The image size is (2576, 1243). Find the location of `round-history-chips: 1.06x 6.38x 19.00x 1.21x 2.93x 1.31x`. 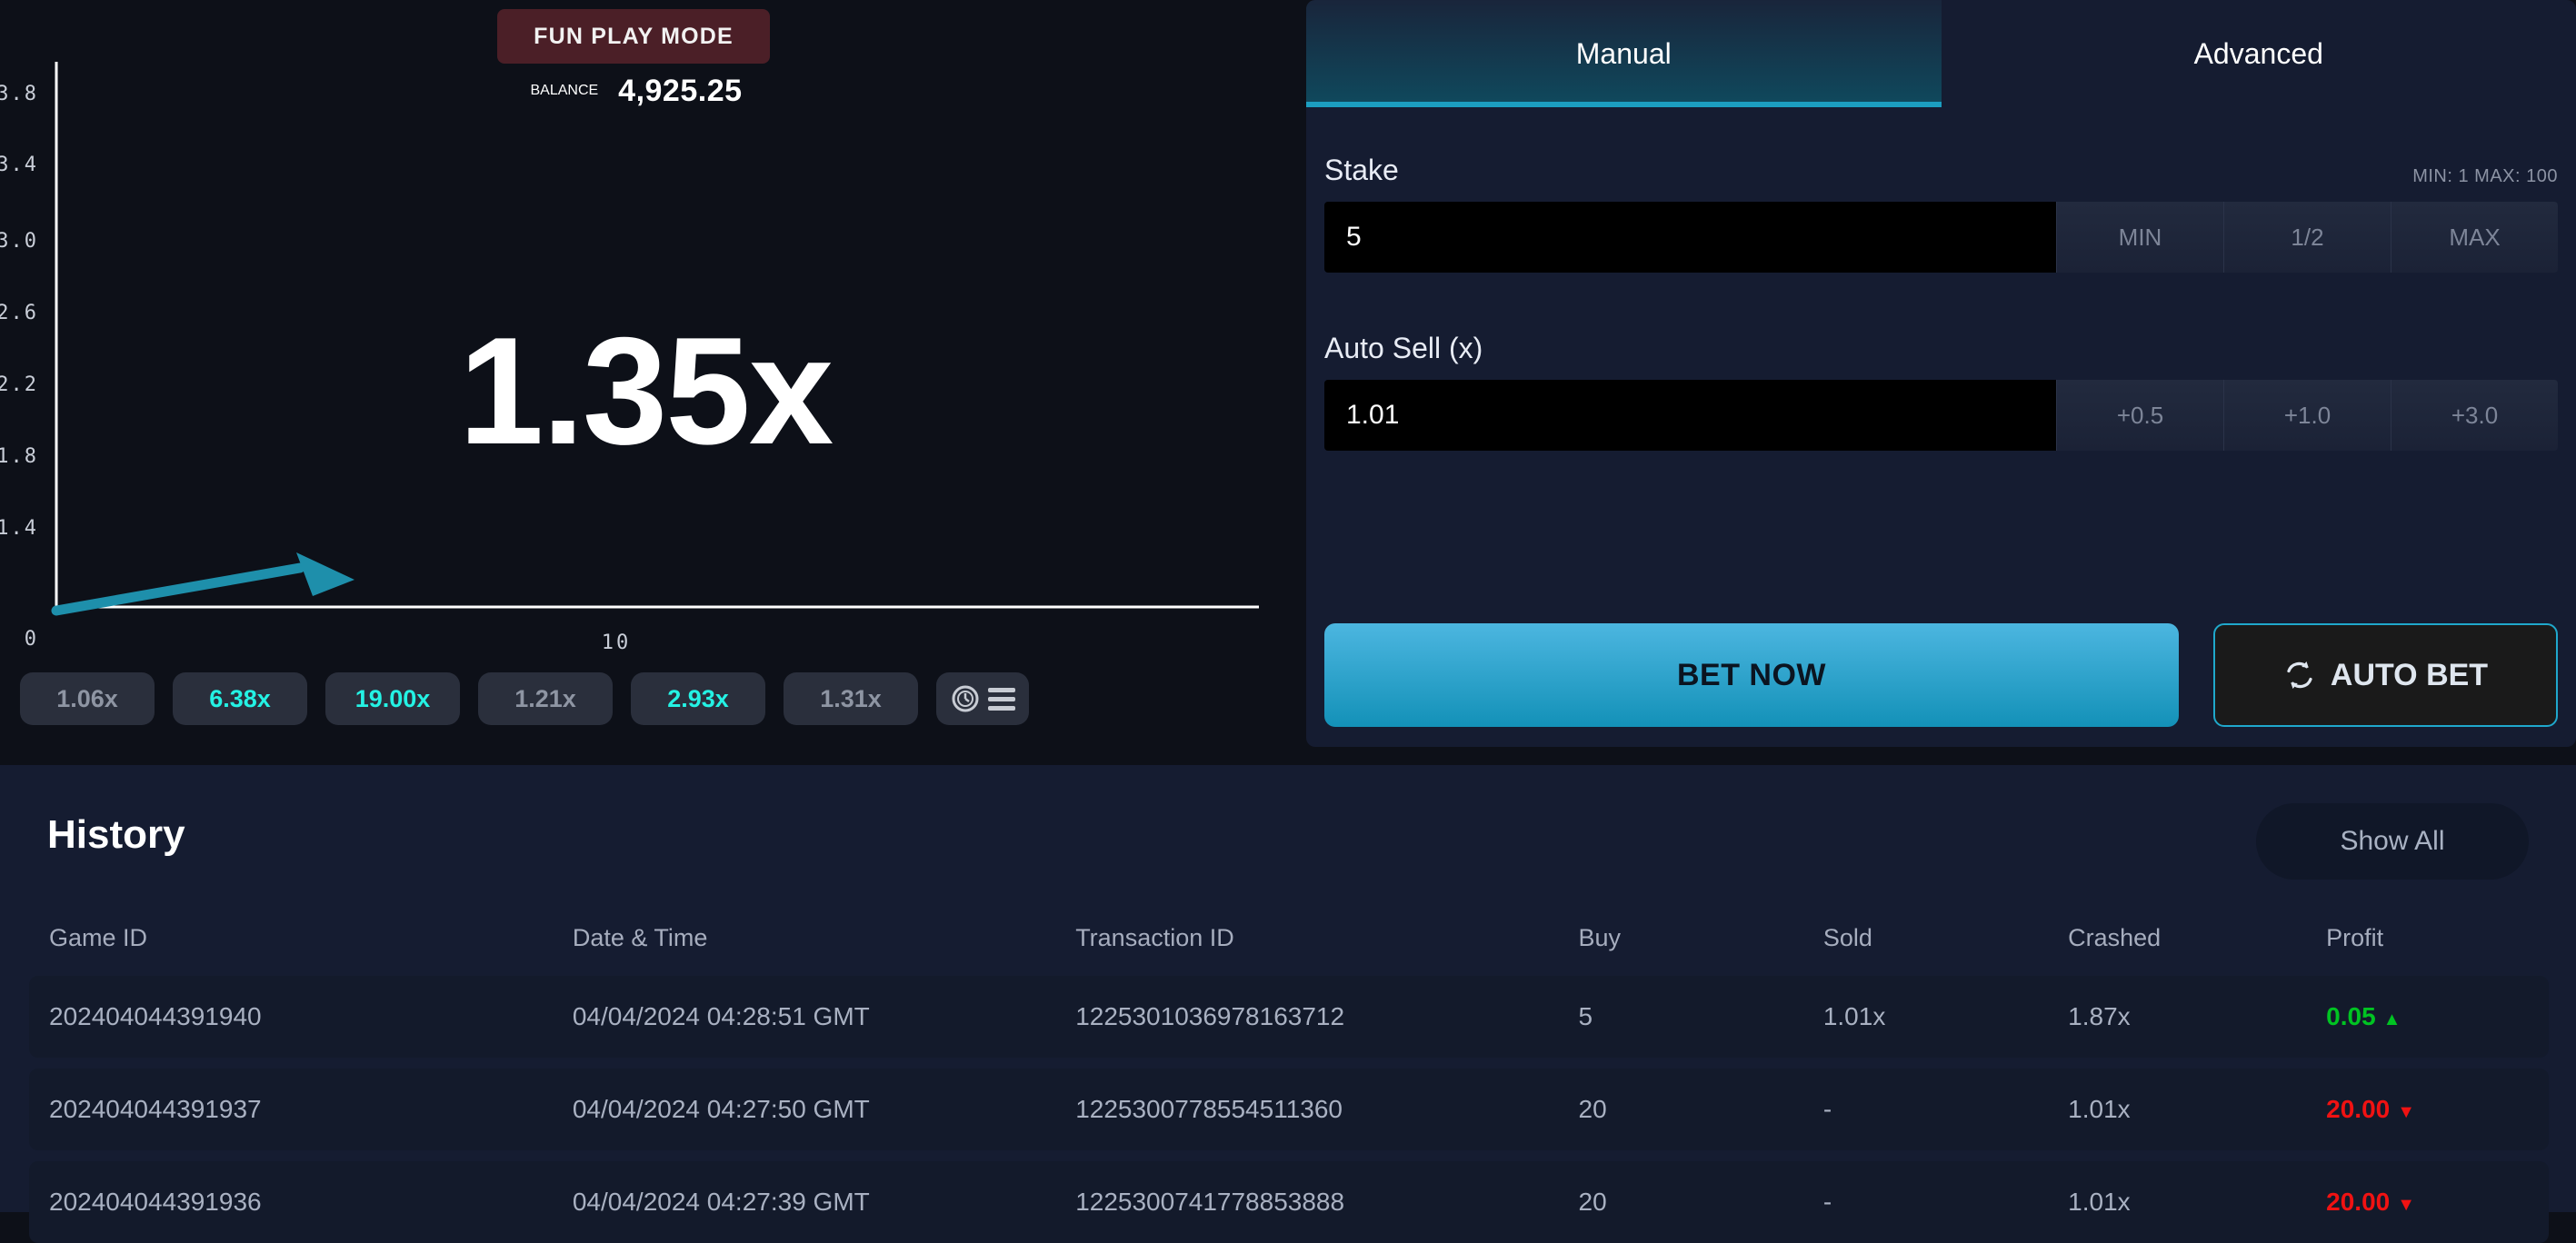

round-history-chips: 1.06x 6.38x 19.00x 1.21x 2.93x 1.31x is located at coordinates (524, 698).